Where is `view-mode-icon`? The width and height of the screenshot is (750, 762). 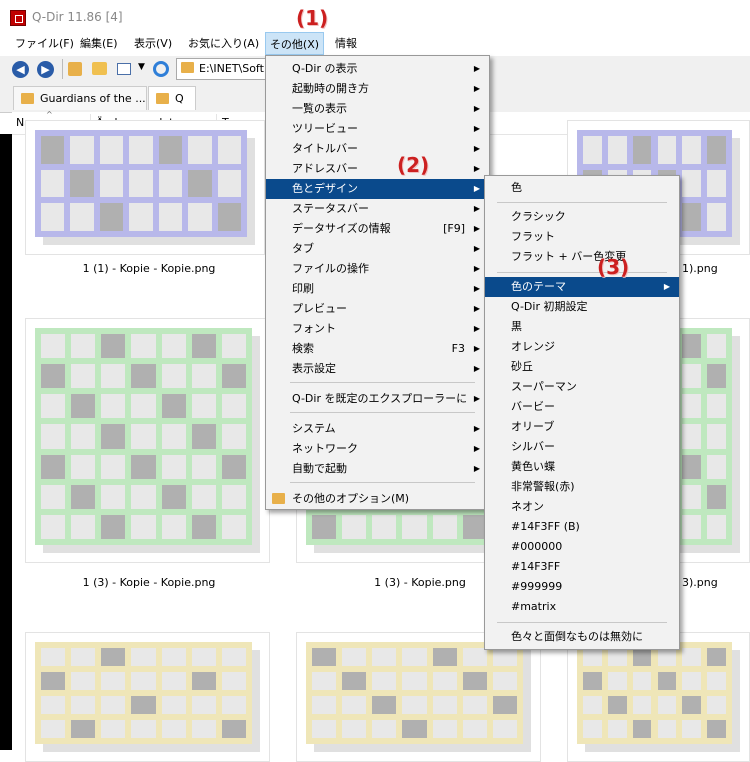 view-mode-icon is located at coordinates (124, 69).